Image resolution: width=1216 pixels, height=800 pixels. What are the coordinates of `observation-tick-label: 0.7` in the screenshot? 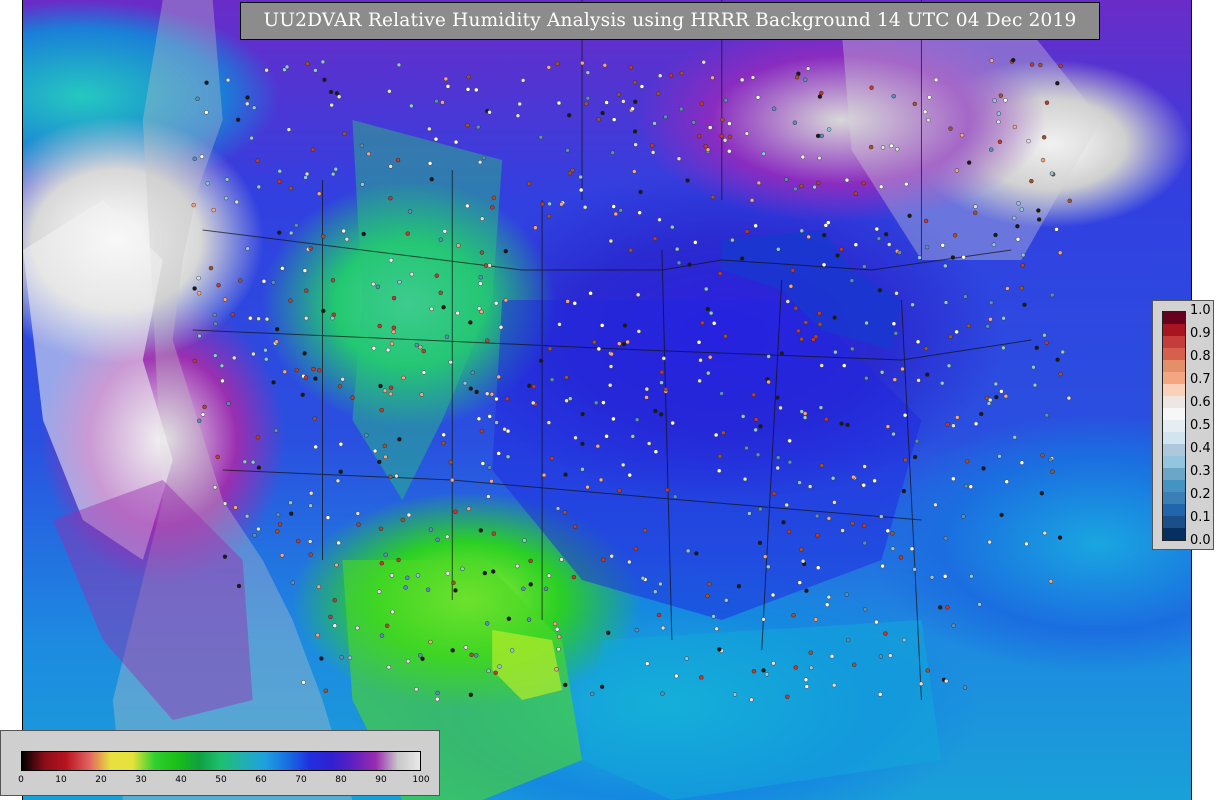 It's located at (1200, 379).